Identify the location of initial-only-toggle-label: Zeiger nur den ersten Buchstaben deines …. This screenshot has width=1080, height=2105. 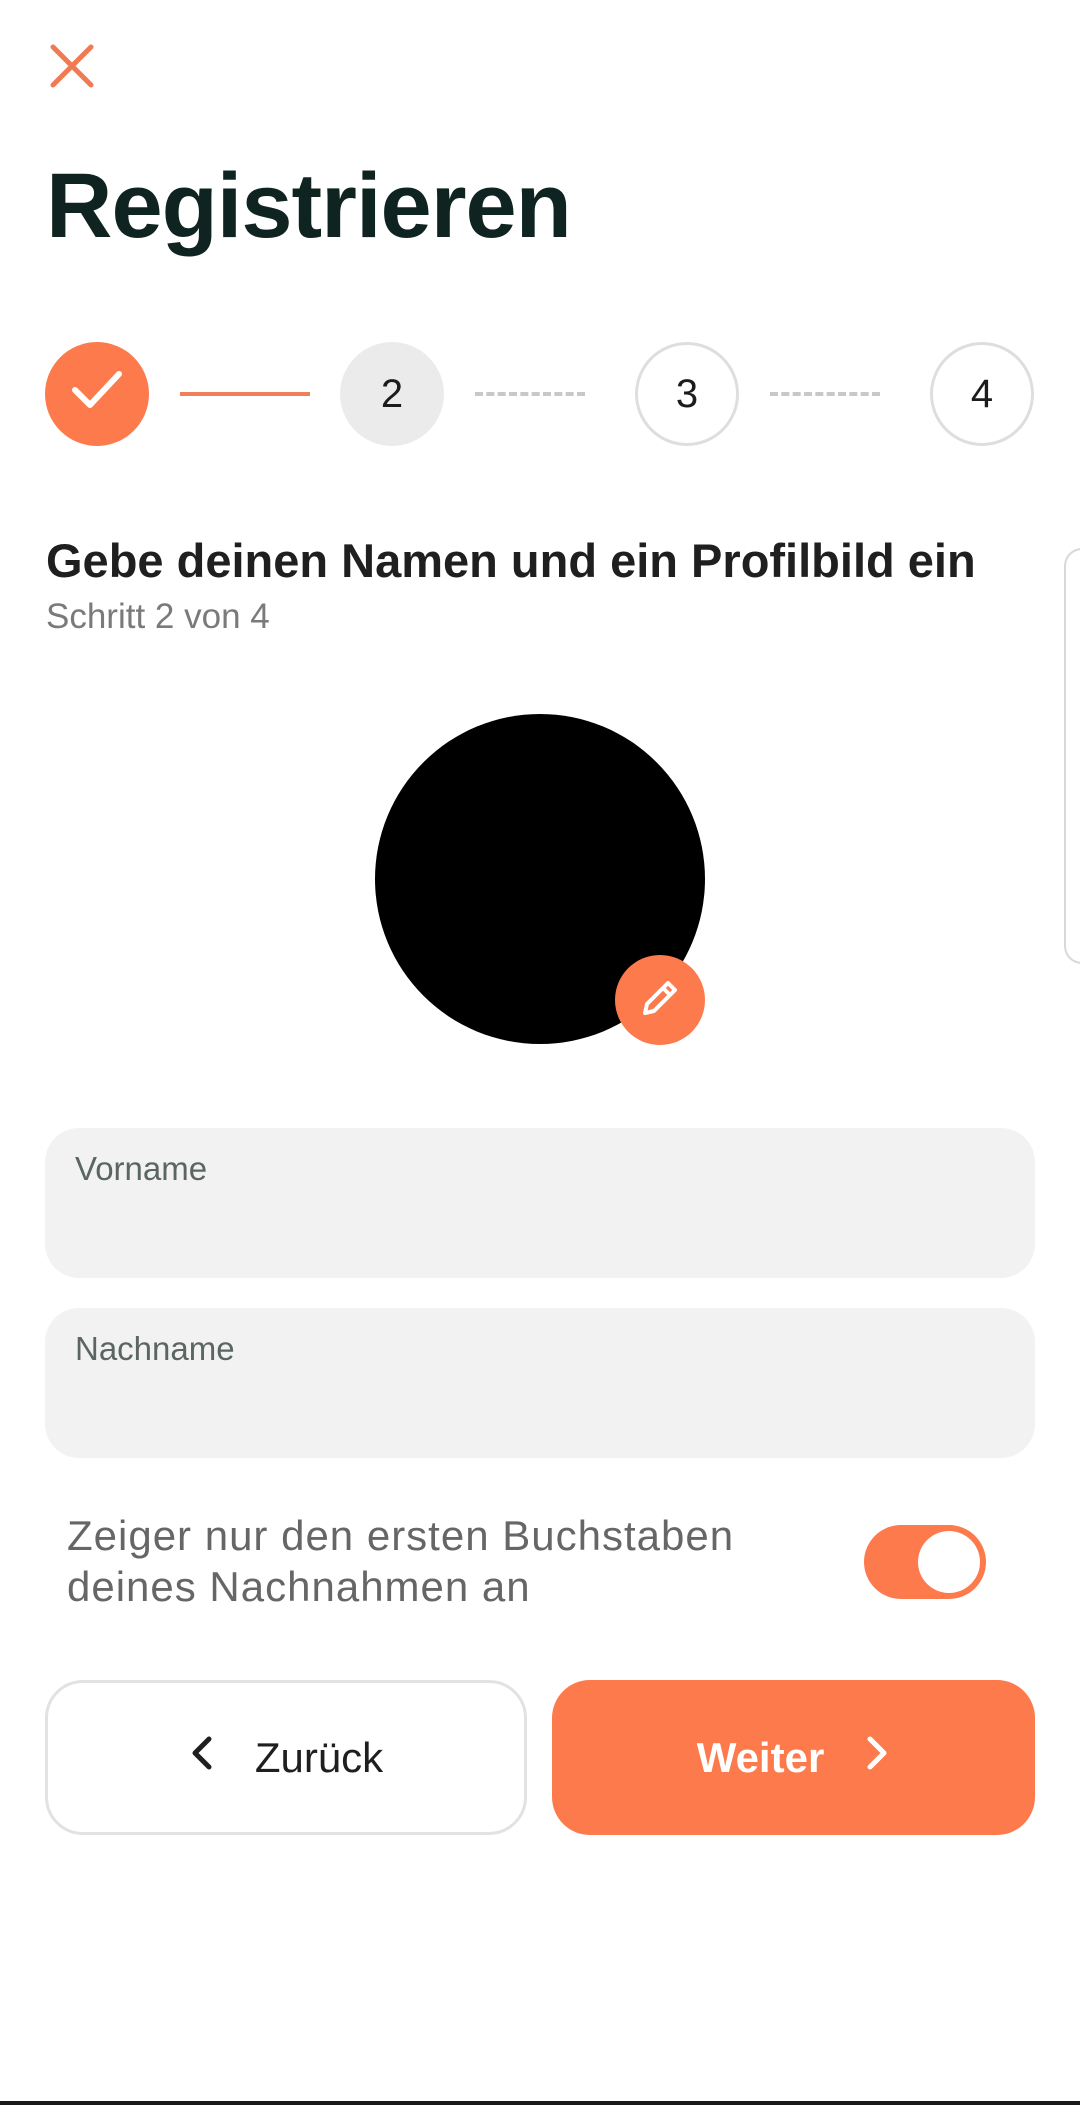
(401, 1561).